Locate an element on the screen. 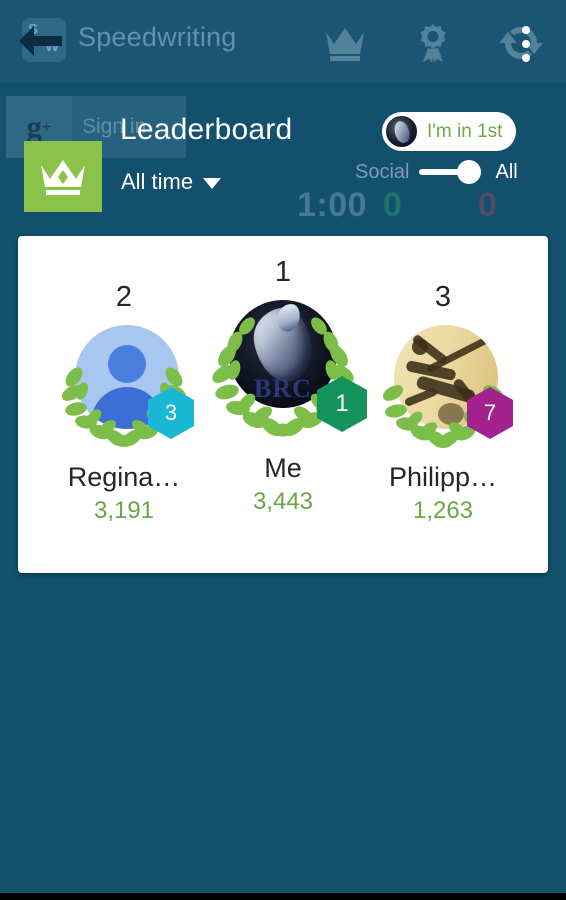 The image size is (566, 900). rank-number: 3 is located at coordinates (443, 297).